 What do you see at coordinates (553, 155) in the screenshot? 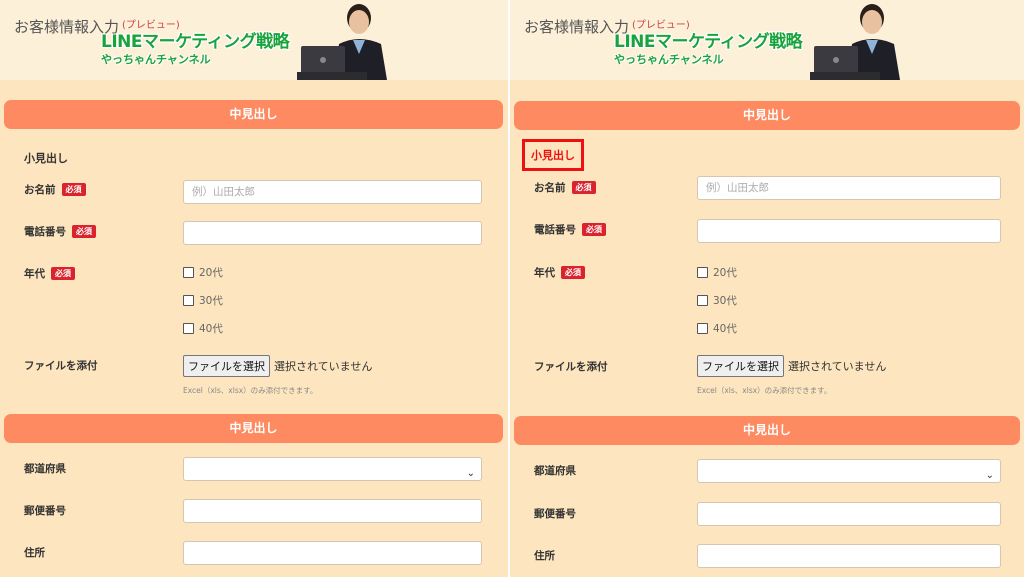
I see `small-heading-highlighted: 小見出し` at bounding box center [553, 155].